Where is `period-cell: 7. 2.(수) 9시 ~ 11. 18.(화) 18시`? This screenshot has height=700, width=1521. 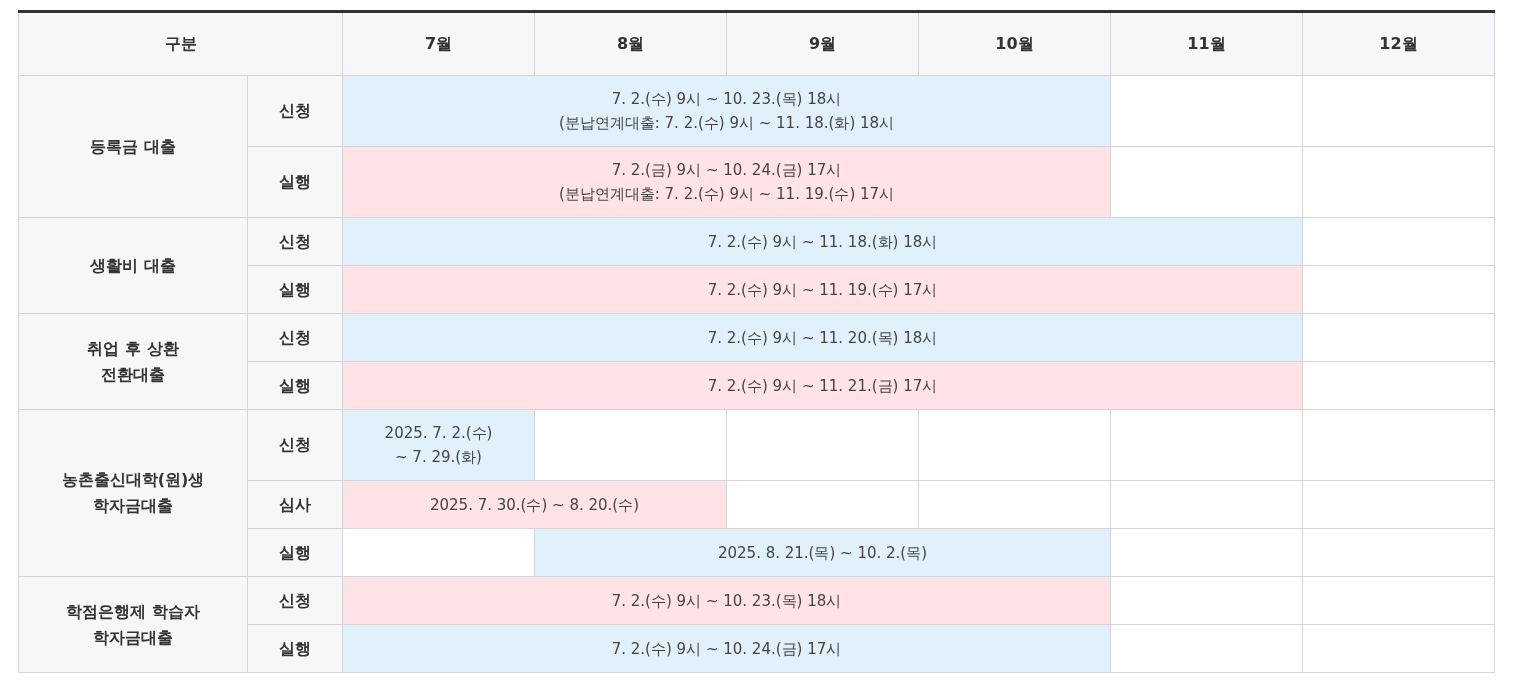
period-cell: 7. 2.(수) 9시 ~ 11. 18.(화) 18시 is located at coordinates (822, 241).